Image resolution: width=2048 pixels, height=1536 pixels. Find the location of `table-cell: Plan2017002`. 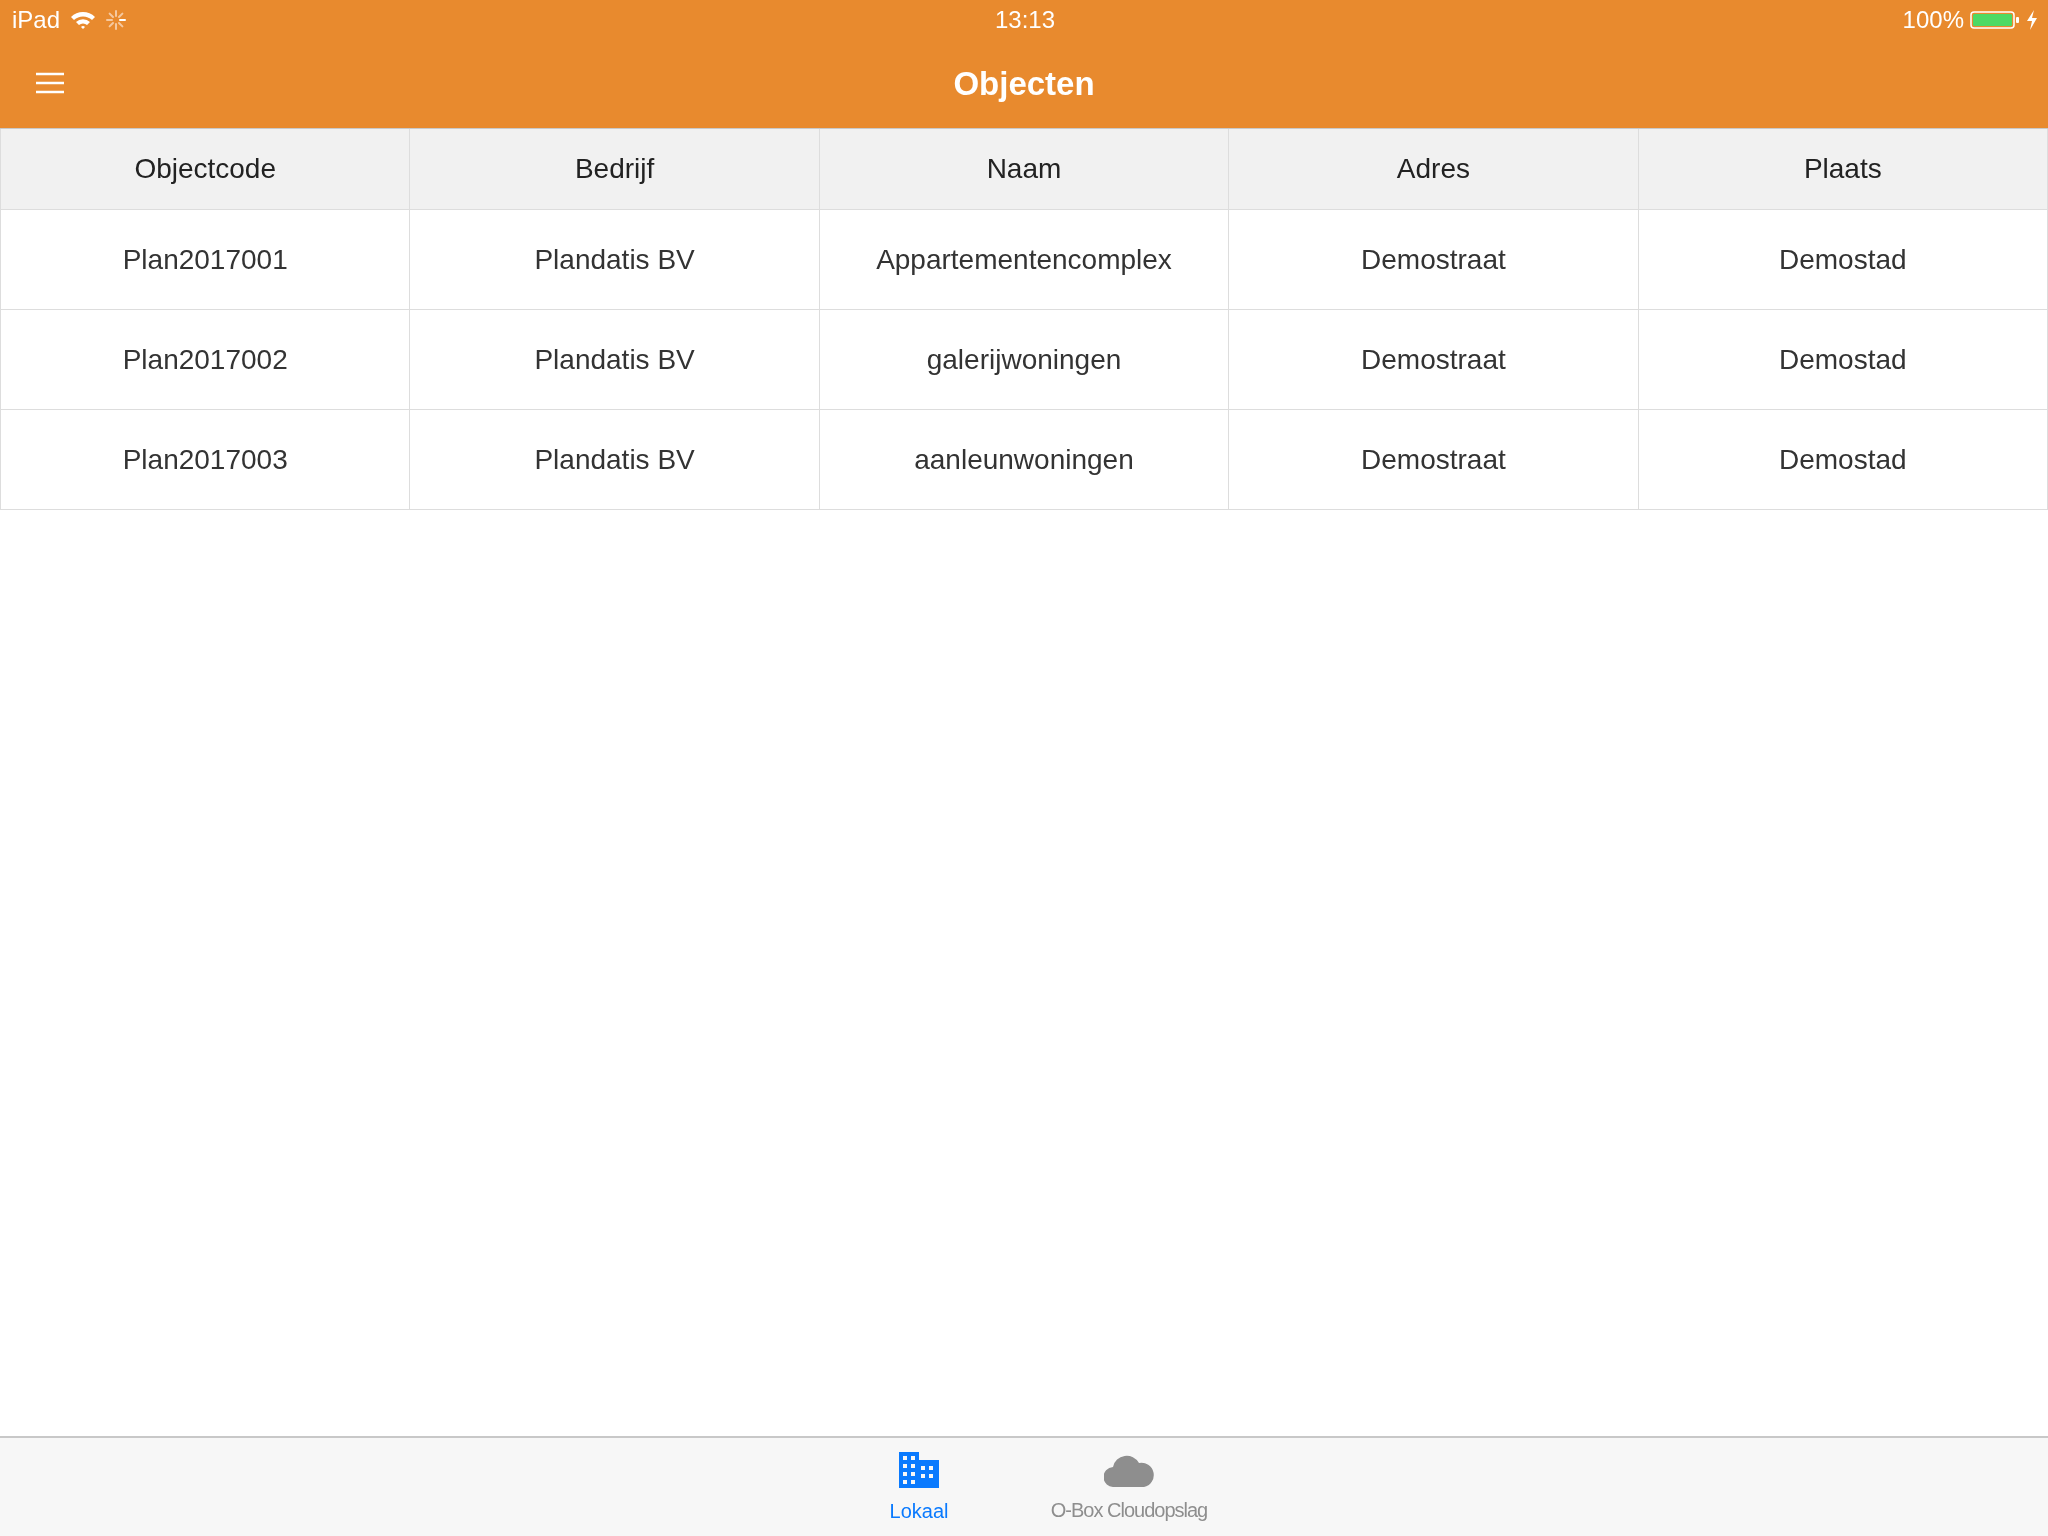

table-cell: Plan2017002 is located at coordinates (206, 360).